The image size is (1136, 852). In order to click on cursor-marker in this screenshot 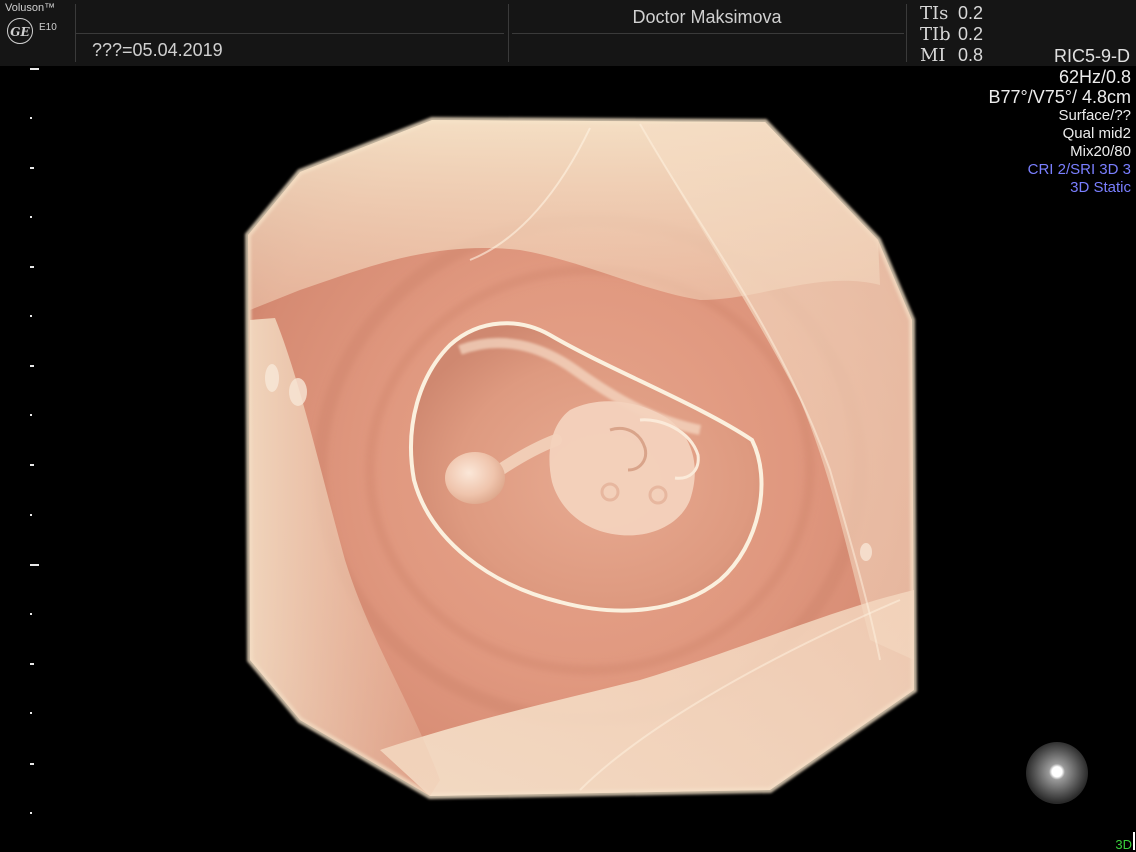, I will do `click(1134, 841)`.